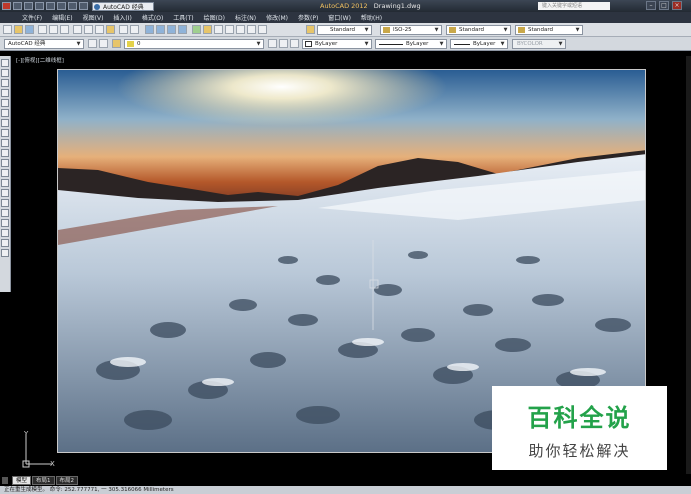 The image size is (691, 494). Describe the element at coordinates (183, 17) in the screenshot. I see `menu-tools: 工具(T)` at that location.